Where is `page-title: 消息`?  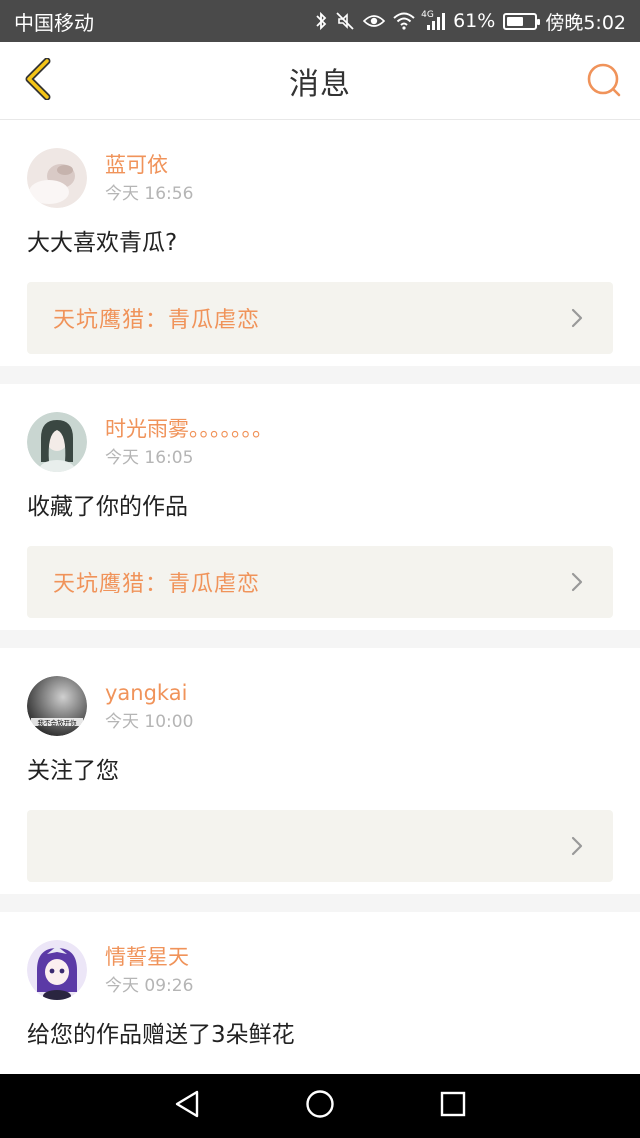 page-title: 消息 is located at coordinates (320, 84).